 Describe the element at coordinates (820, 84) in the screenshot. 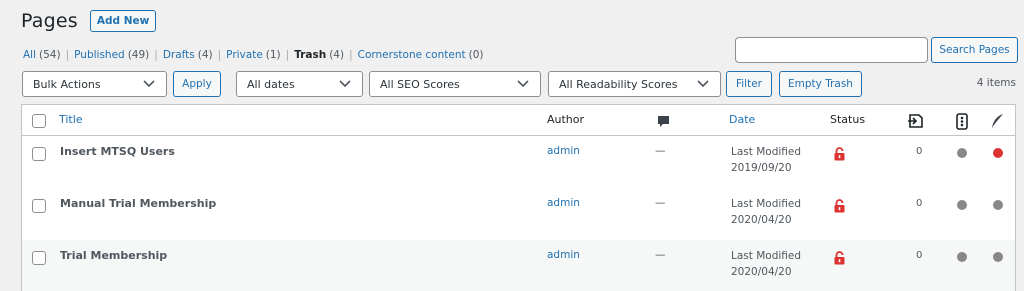

I see `empty-trash-button: Empty Trash` at that location.